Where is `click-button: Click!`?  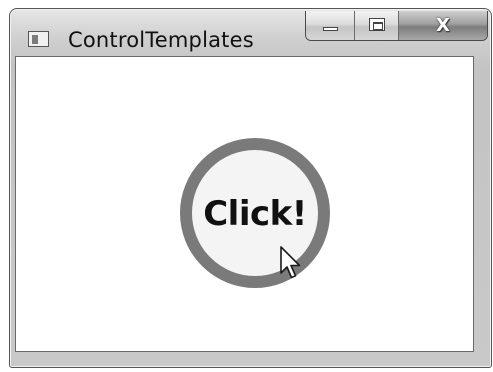
click-button: Click! is located at coordinates (255, 213).